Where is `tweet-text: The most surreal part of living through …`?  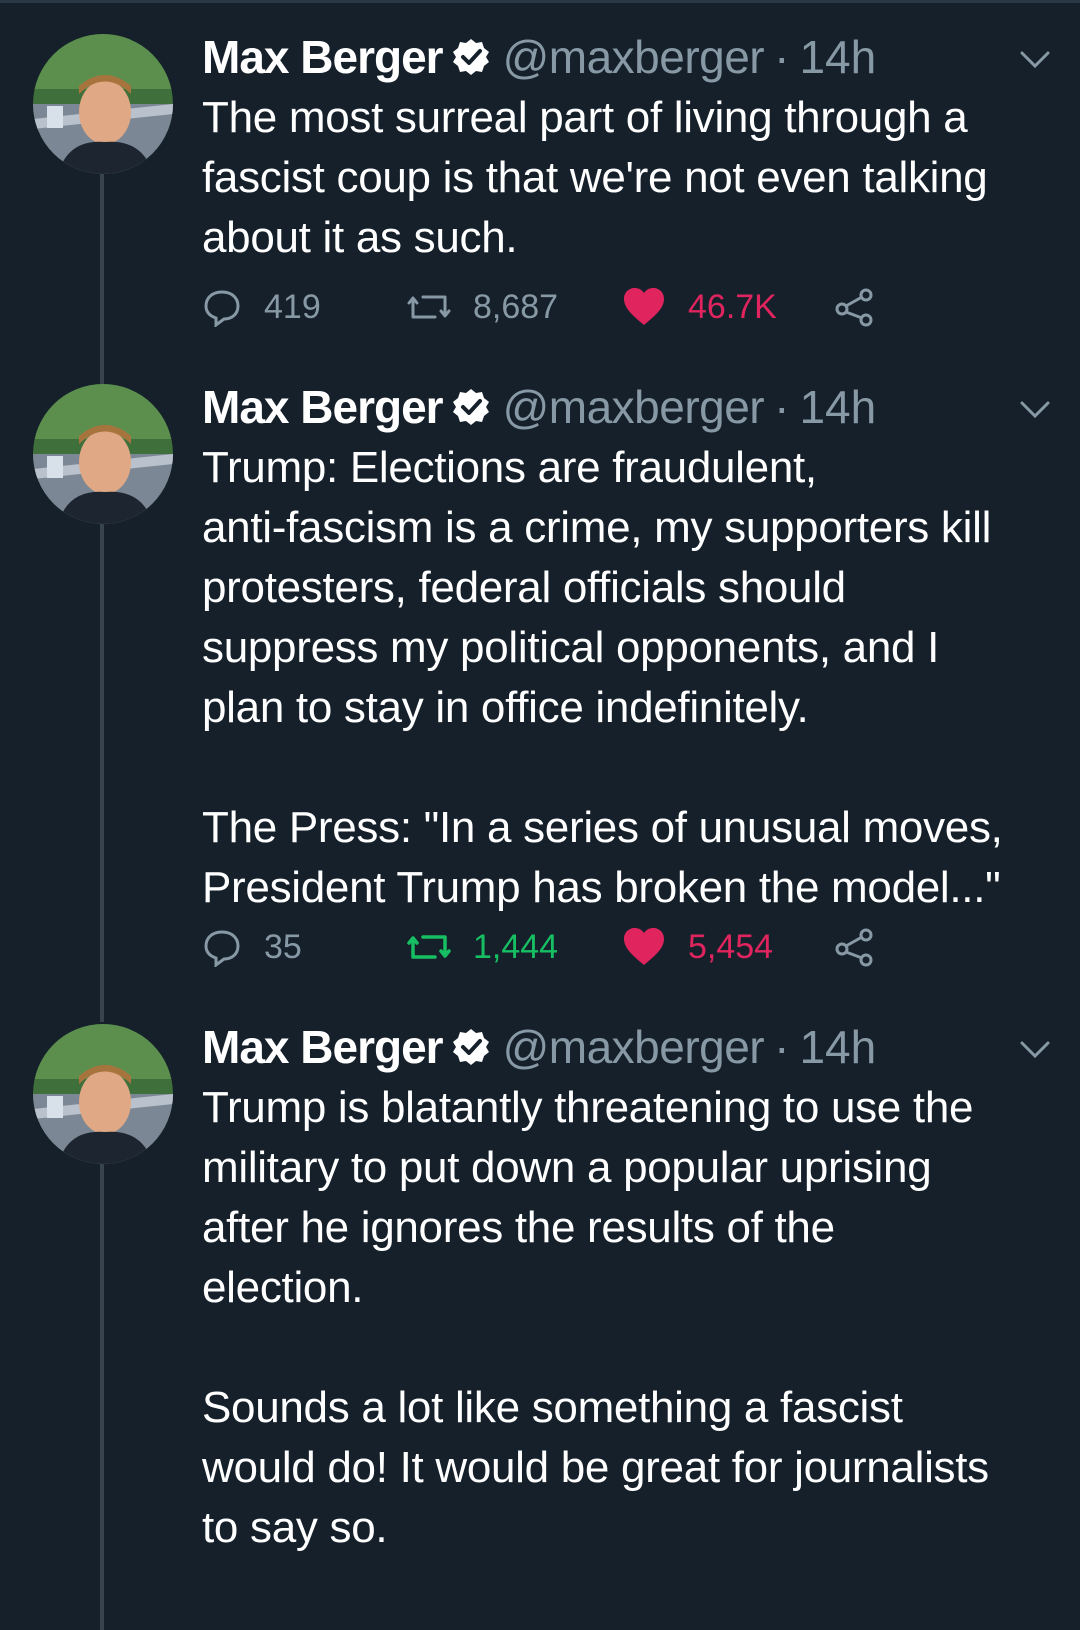 tweet-text: The most surreal part of living through … is located at coordinates (595, 177).